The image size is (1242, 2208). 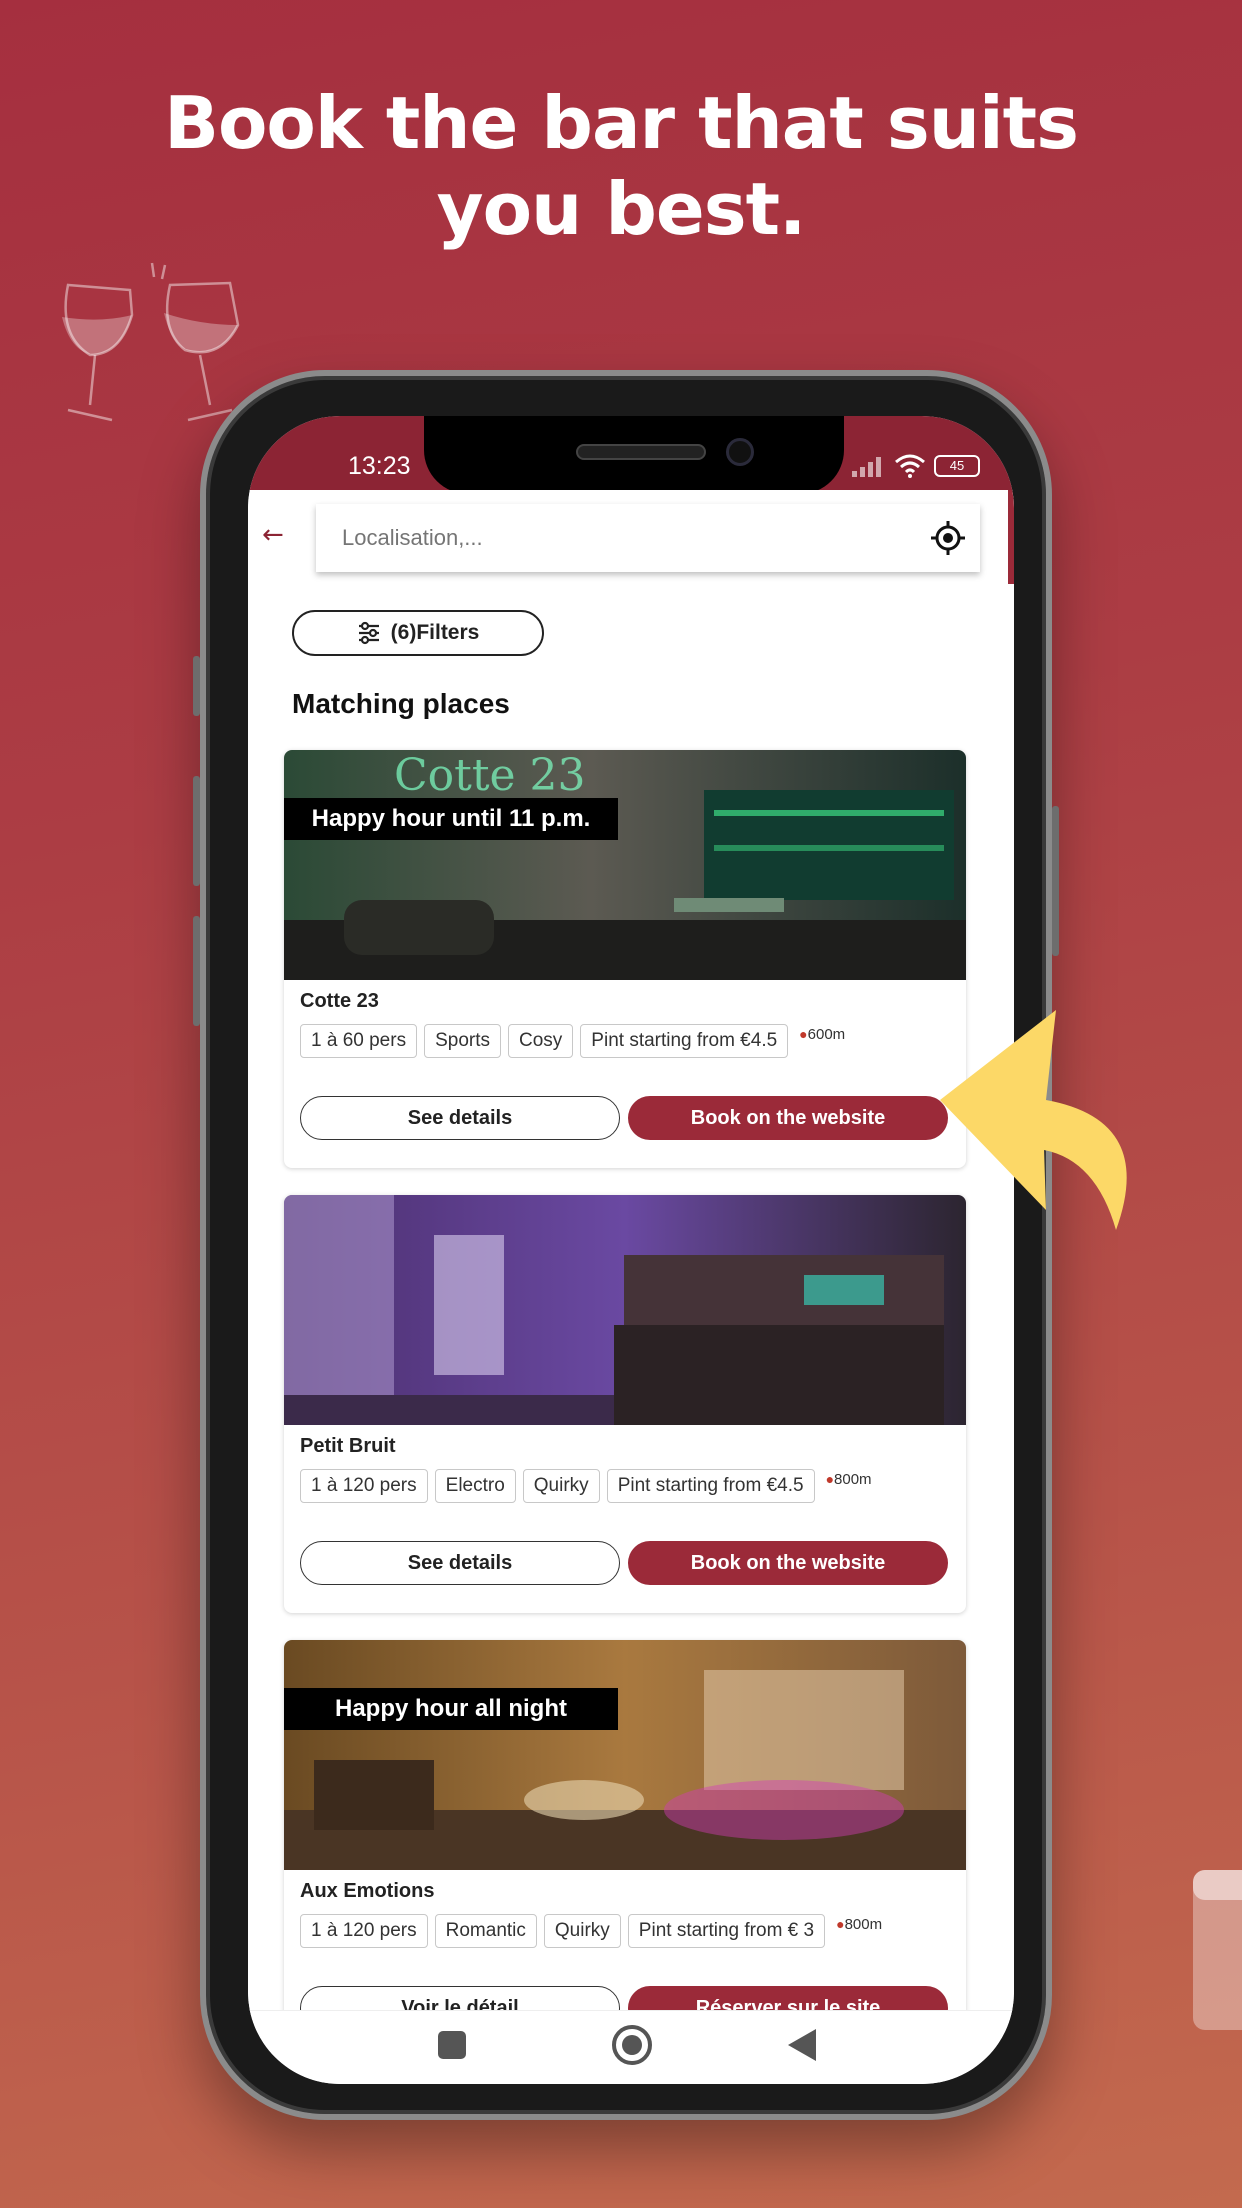 I want to click on status-bar: 13:23 45, so click(x=631, y=455).